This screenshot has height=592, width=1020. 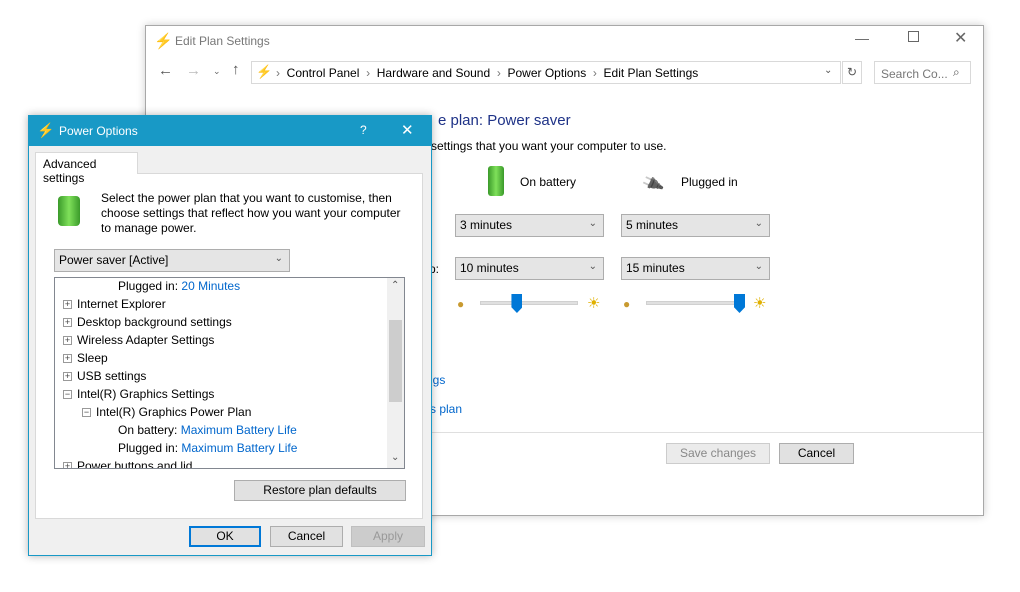 What do you see at coordinates (193, 70) in the screenshot?
I see `forward-button: →` at bounding box center [193, 70].